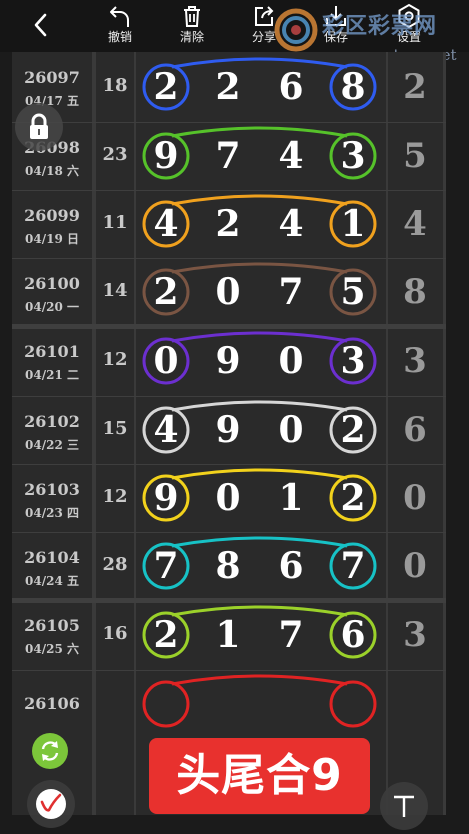  I want to click on issue-number: 26097, so click(52, 77).